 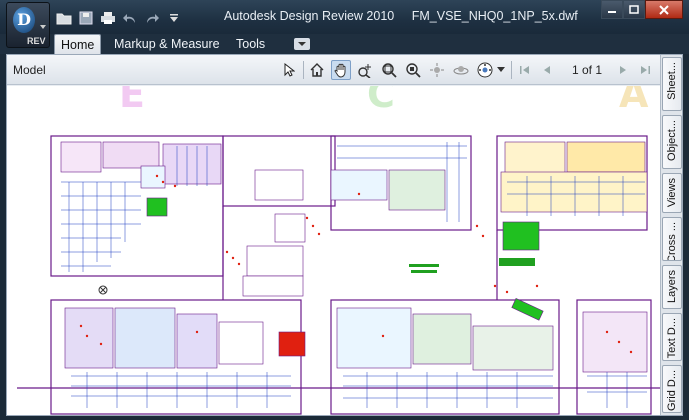 What do you see at coordinates (612, 9) in the screenshot?
I see `minimize-icon` at bounding box center [612, 9].